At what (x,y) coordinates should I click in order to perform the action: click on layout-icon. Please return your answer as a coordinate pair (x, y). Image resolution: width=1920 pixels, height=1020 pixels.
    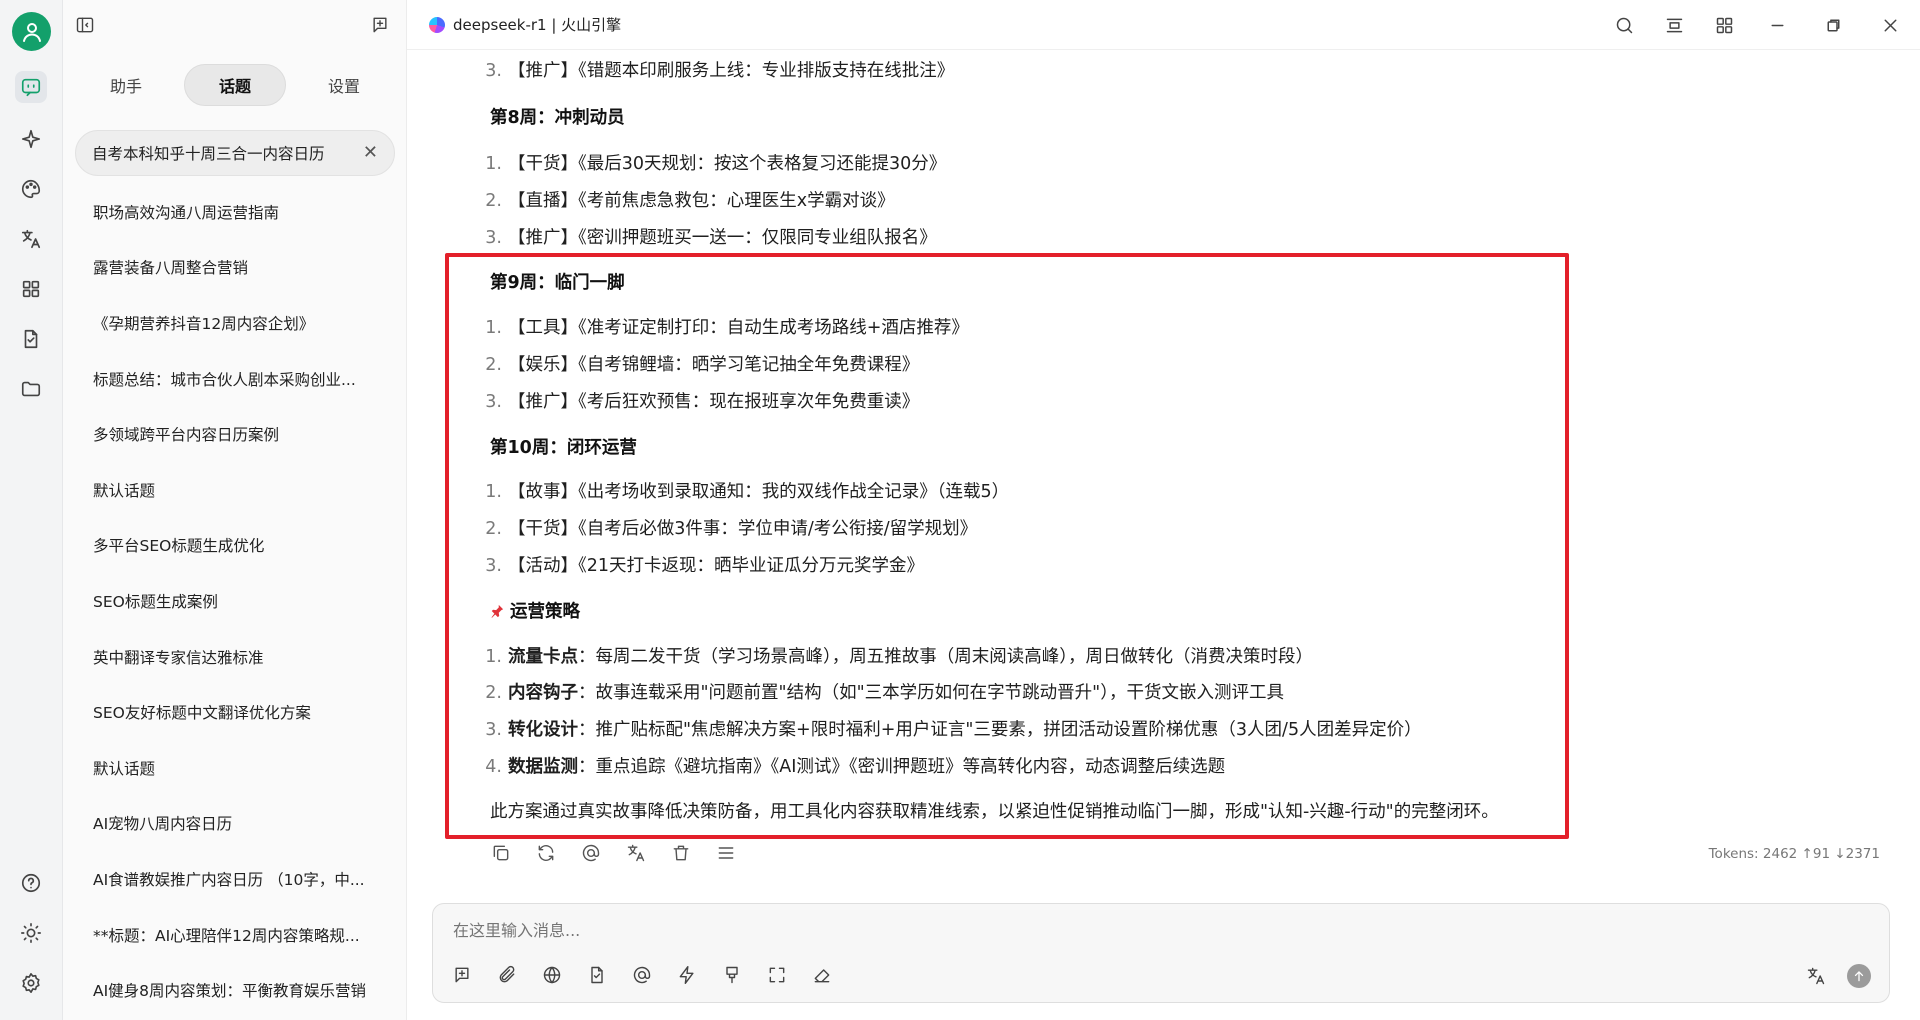
    Looking at the image, I should click on (1674, 25).